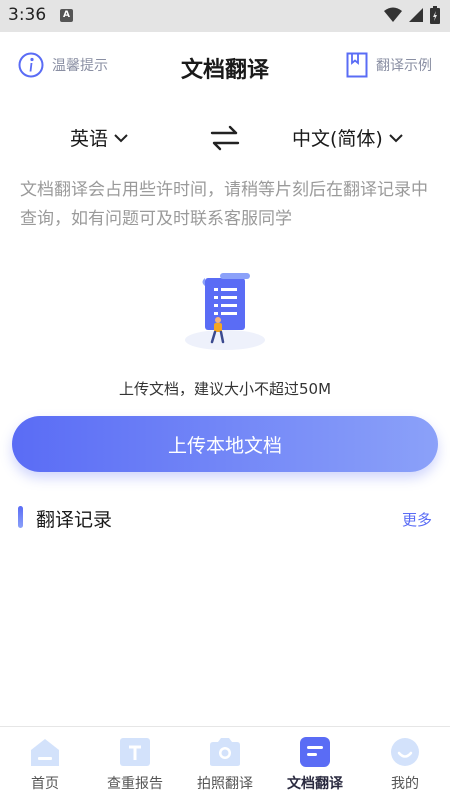  Describe the element at coordinates (337, 139) in the screenshot. I see `target-language-label: 中文(简体)` at that location.